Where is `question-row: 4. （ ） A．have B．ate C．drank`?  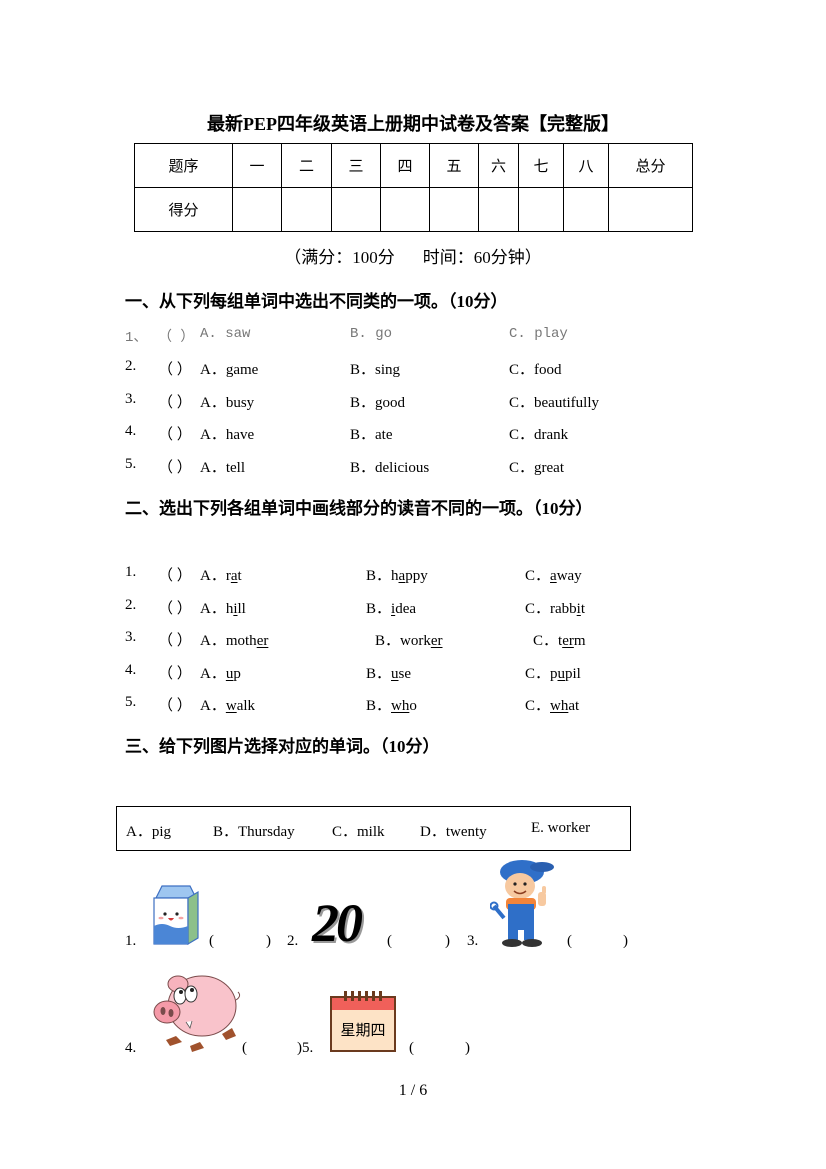 question-row: 4. （ ） A．have B．ate C．drank is located at coordinates (385, 433).